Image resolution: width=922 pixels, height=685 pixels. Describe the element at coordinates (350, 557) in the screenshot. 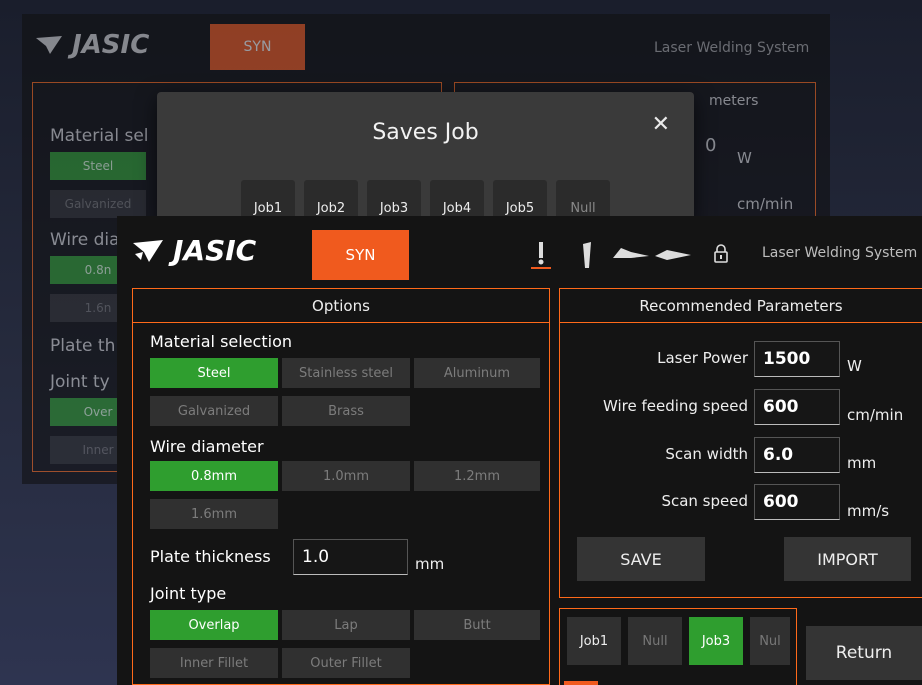

I see `plate-thickness-input: 1.0` at that location.